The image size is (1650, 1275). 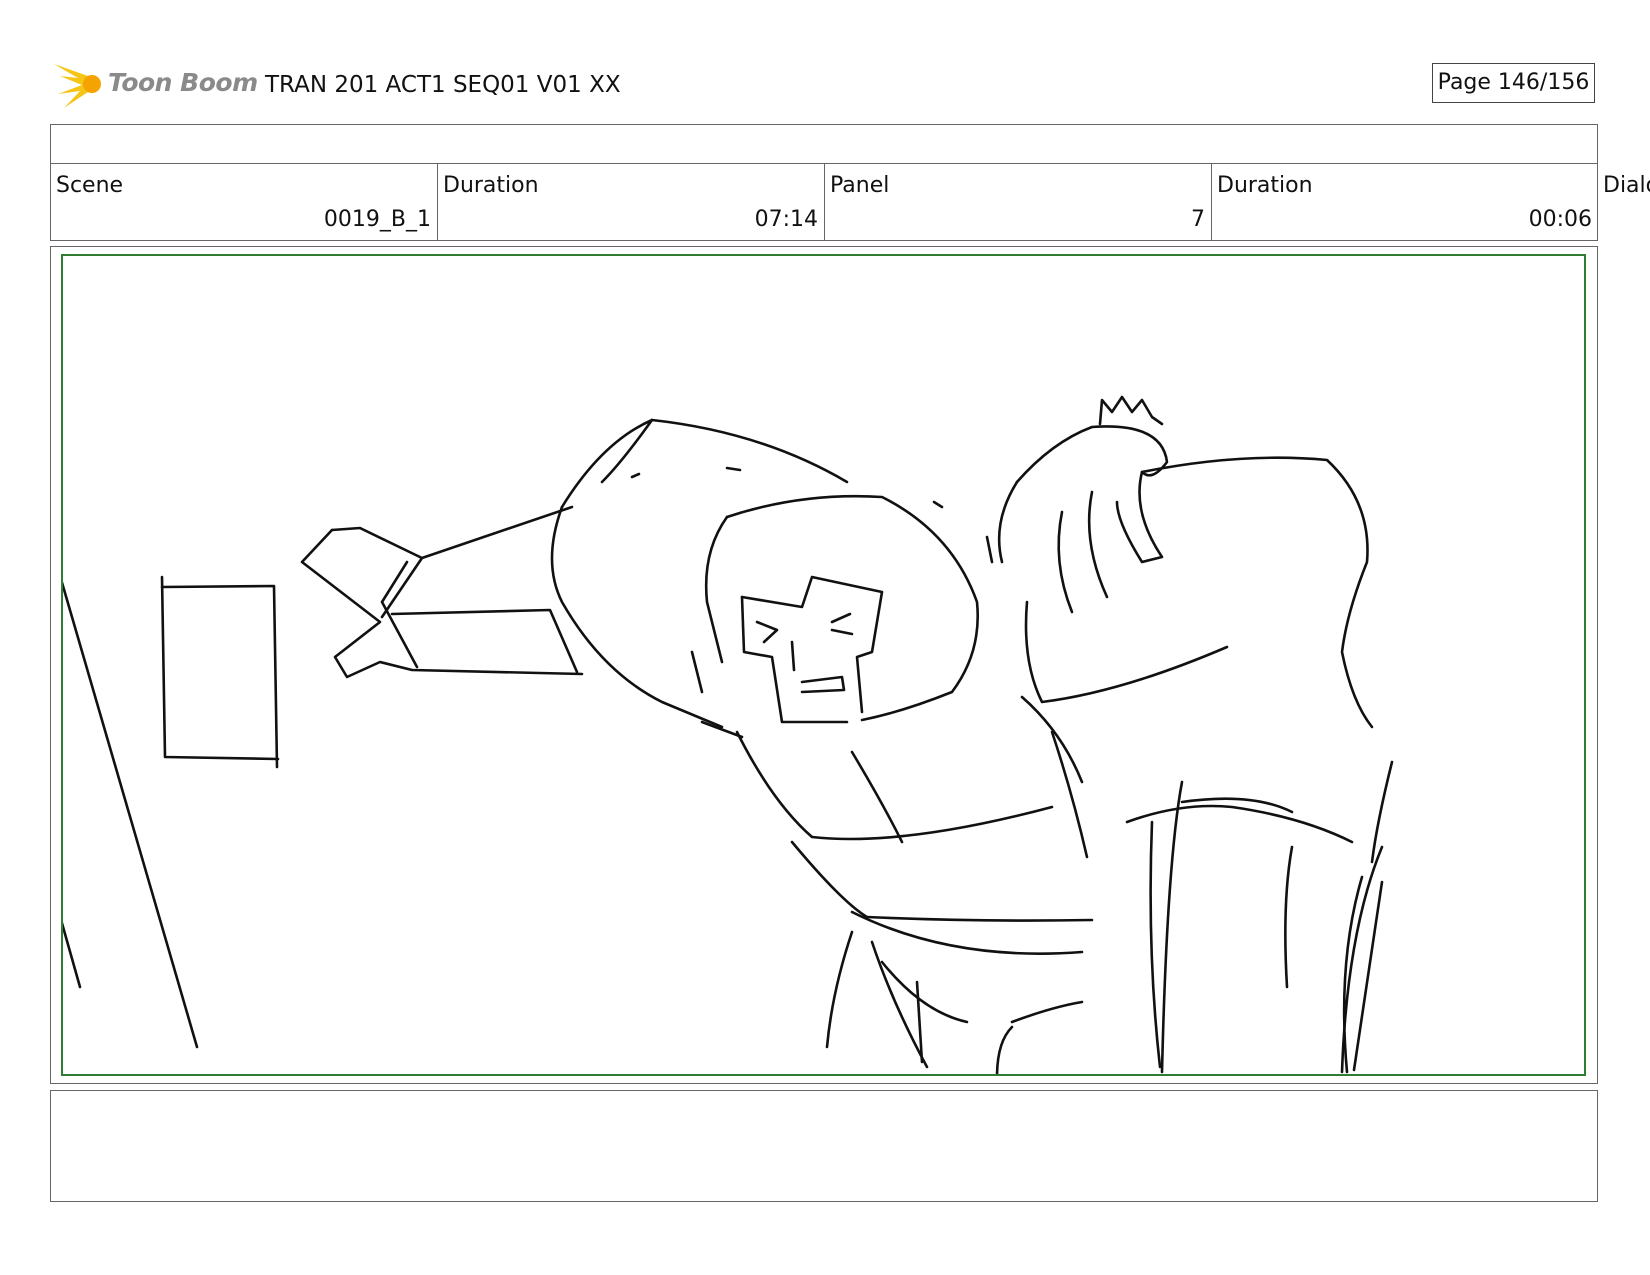 I want to click on page-number: Page 146/156, so click(x=1513, y=83).